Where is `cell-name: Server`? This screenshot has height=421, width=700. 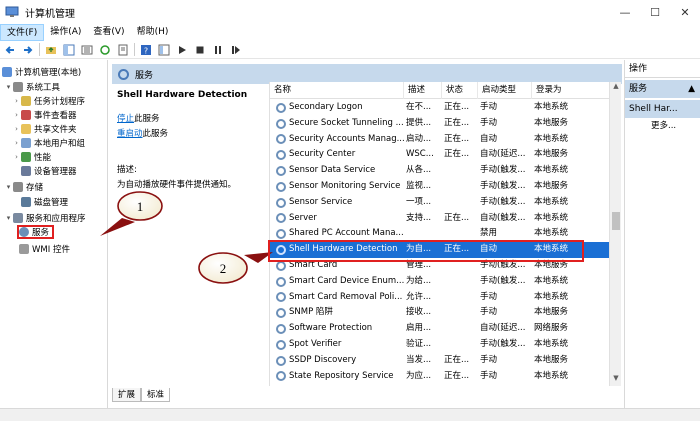 cell-name: Server is located at coordinates (337, 219).